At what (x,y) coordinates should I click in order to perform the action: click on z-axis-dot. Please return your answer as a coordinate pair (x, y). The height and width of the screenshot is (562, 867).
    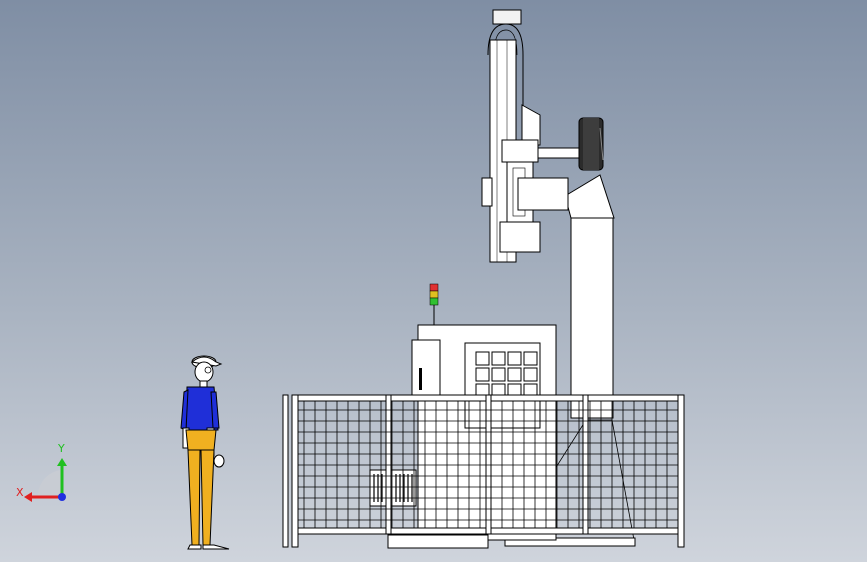
    Looking at the image, I should click on (62, 497).